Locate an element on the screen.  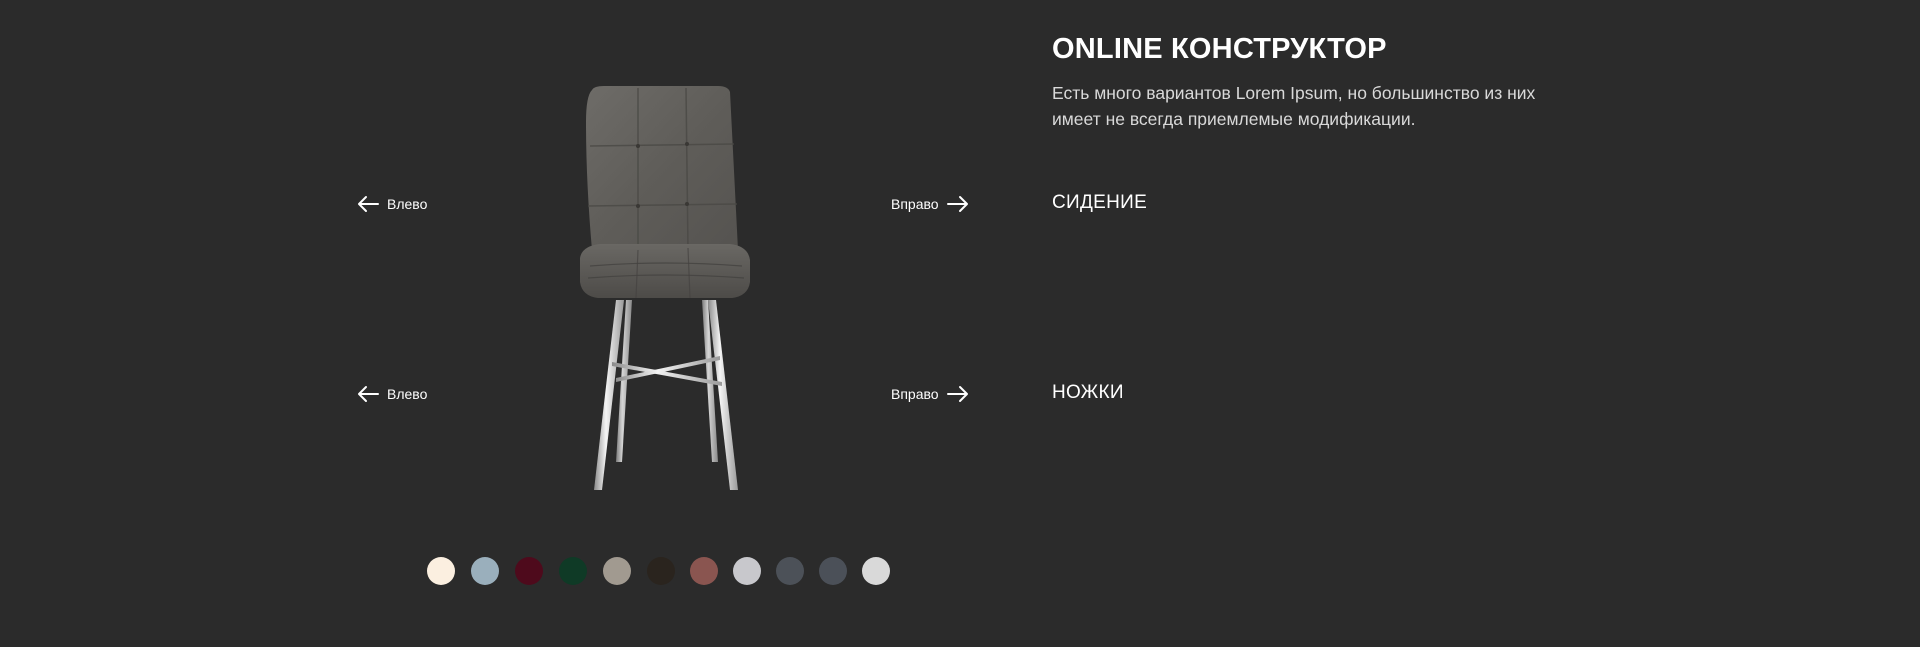
seat-right-button: Вправо is located at coordinates (930, 204).